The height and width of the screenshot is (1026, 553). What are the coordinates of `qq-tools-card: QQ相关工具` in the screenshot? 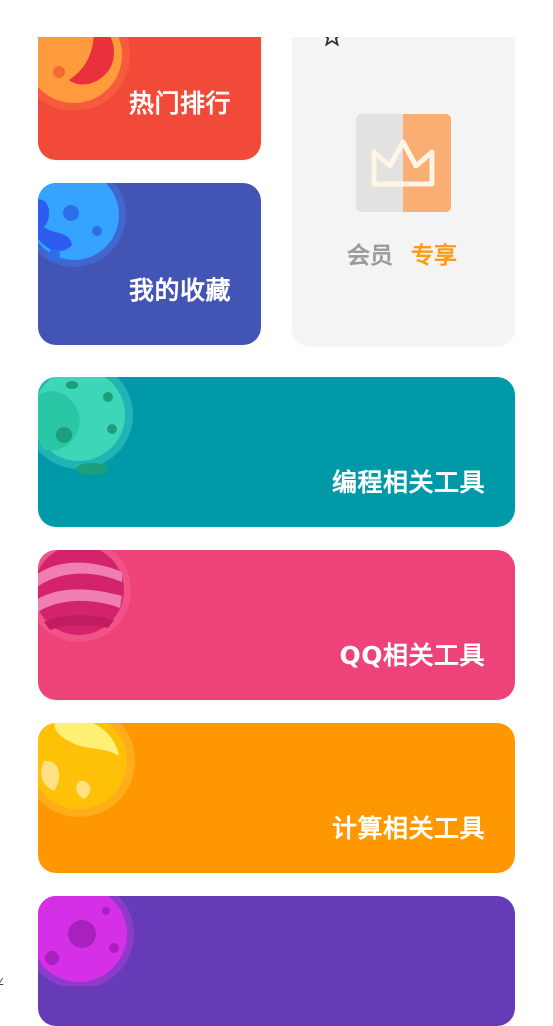 It's located at (276, 625).